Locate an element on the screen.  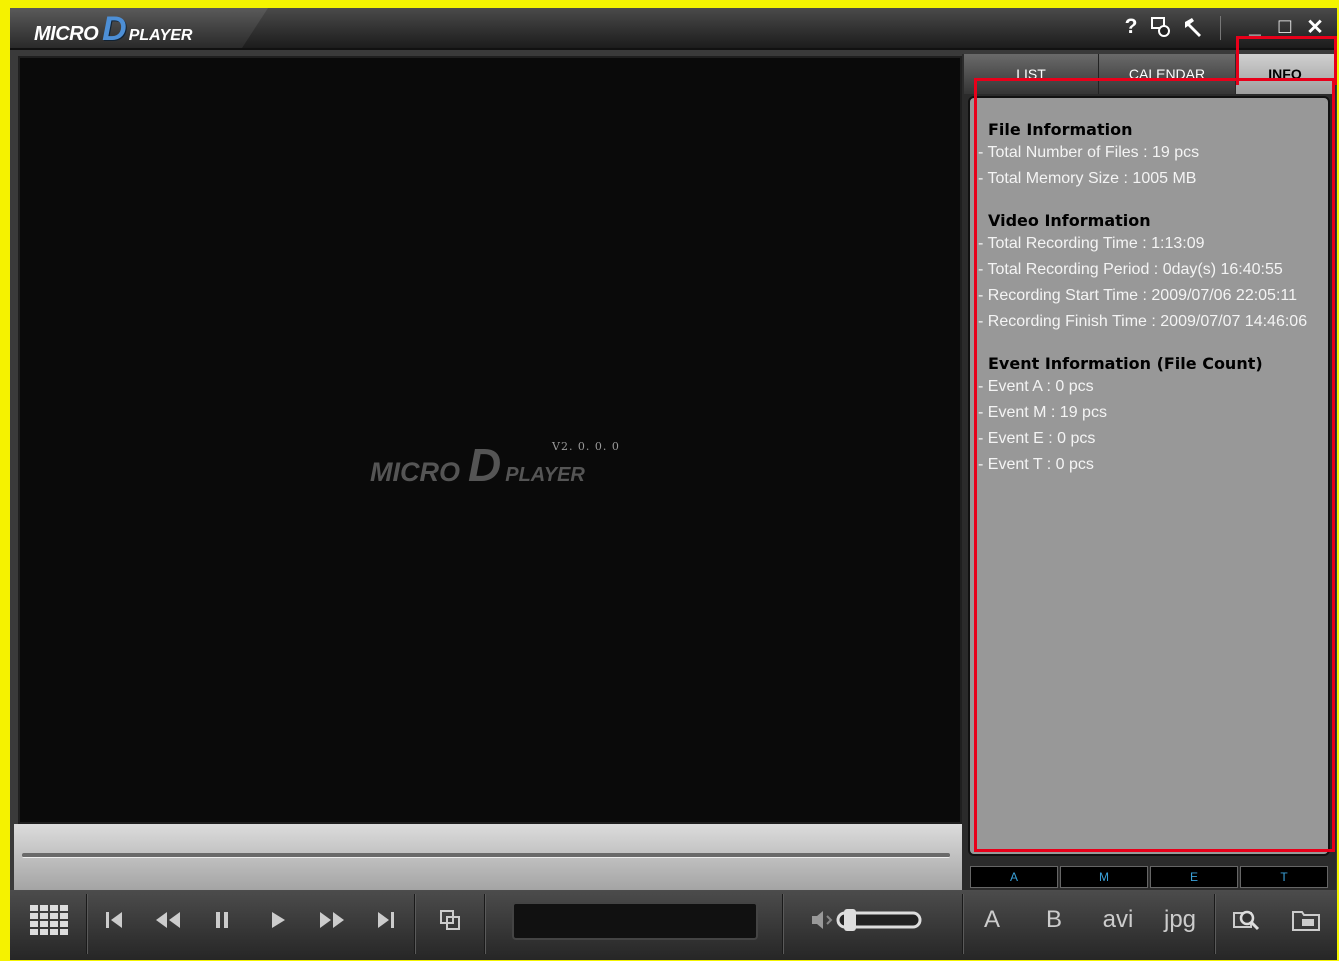
export-jpg-button: jpg is located at coordinates (1180, 920).